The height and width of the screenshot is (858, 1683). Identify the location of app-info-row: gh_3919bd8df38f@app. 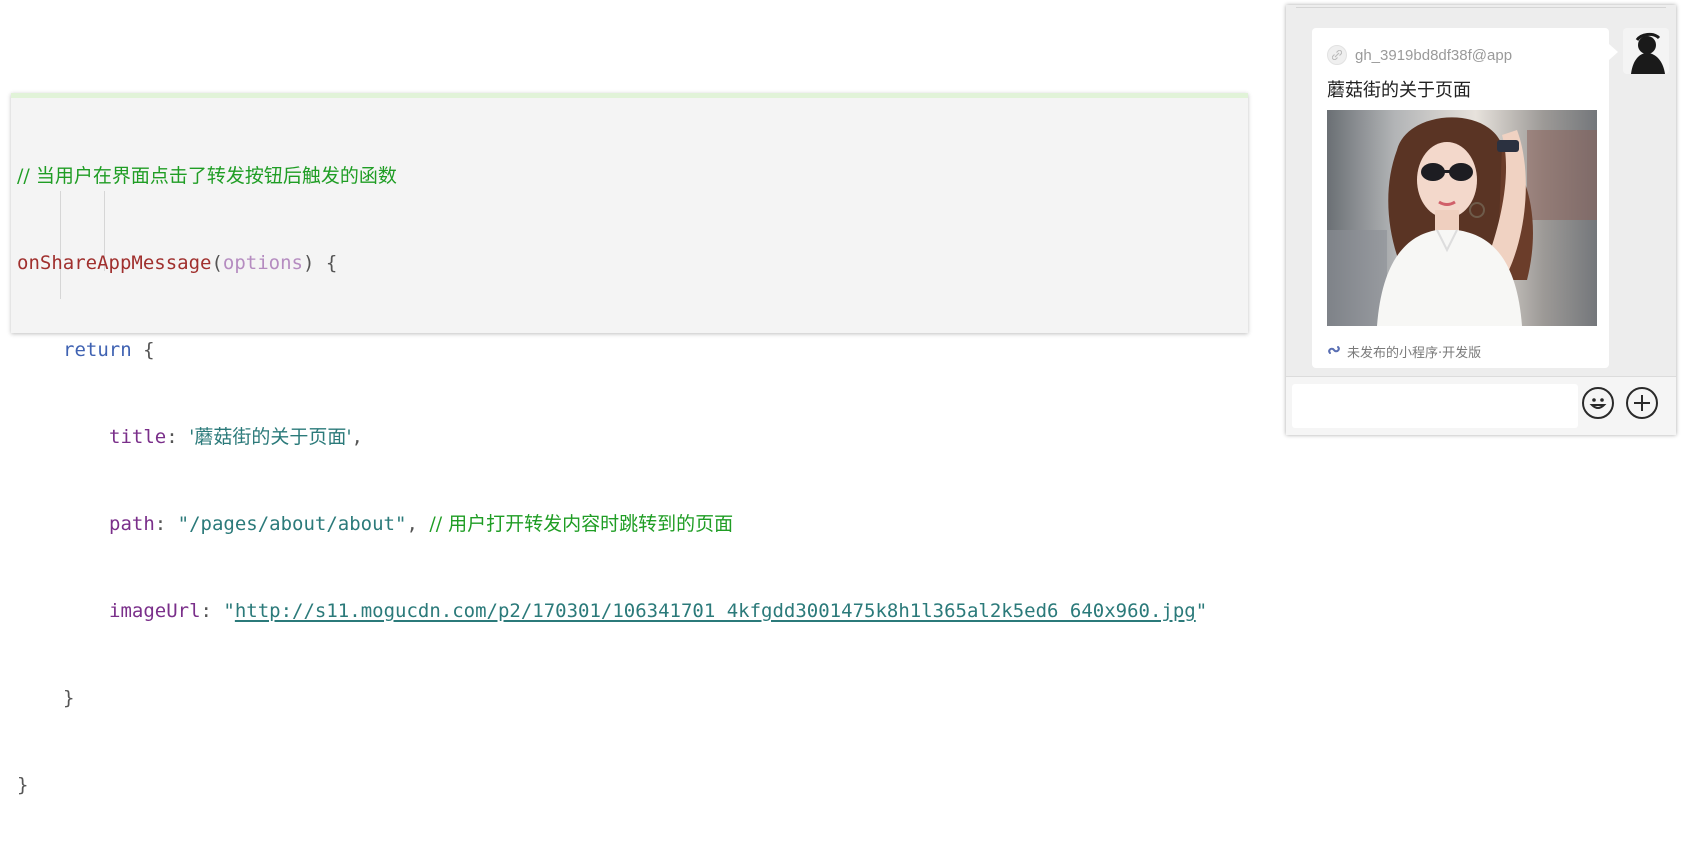
(1419, 55).